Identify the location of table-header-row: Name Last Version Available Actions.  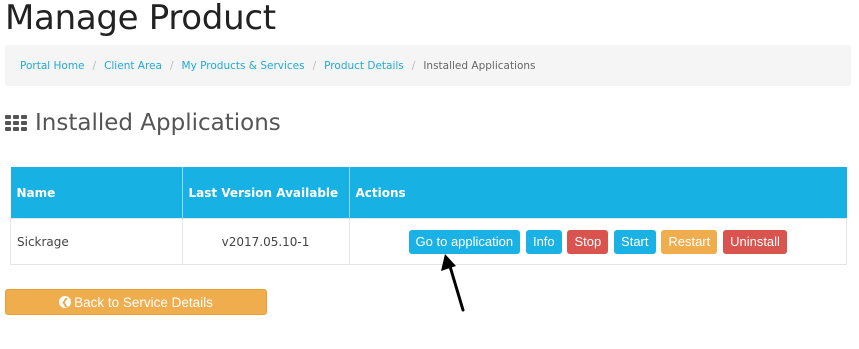
(428, 193).